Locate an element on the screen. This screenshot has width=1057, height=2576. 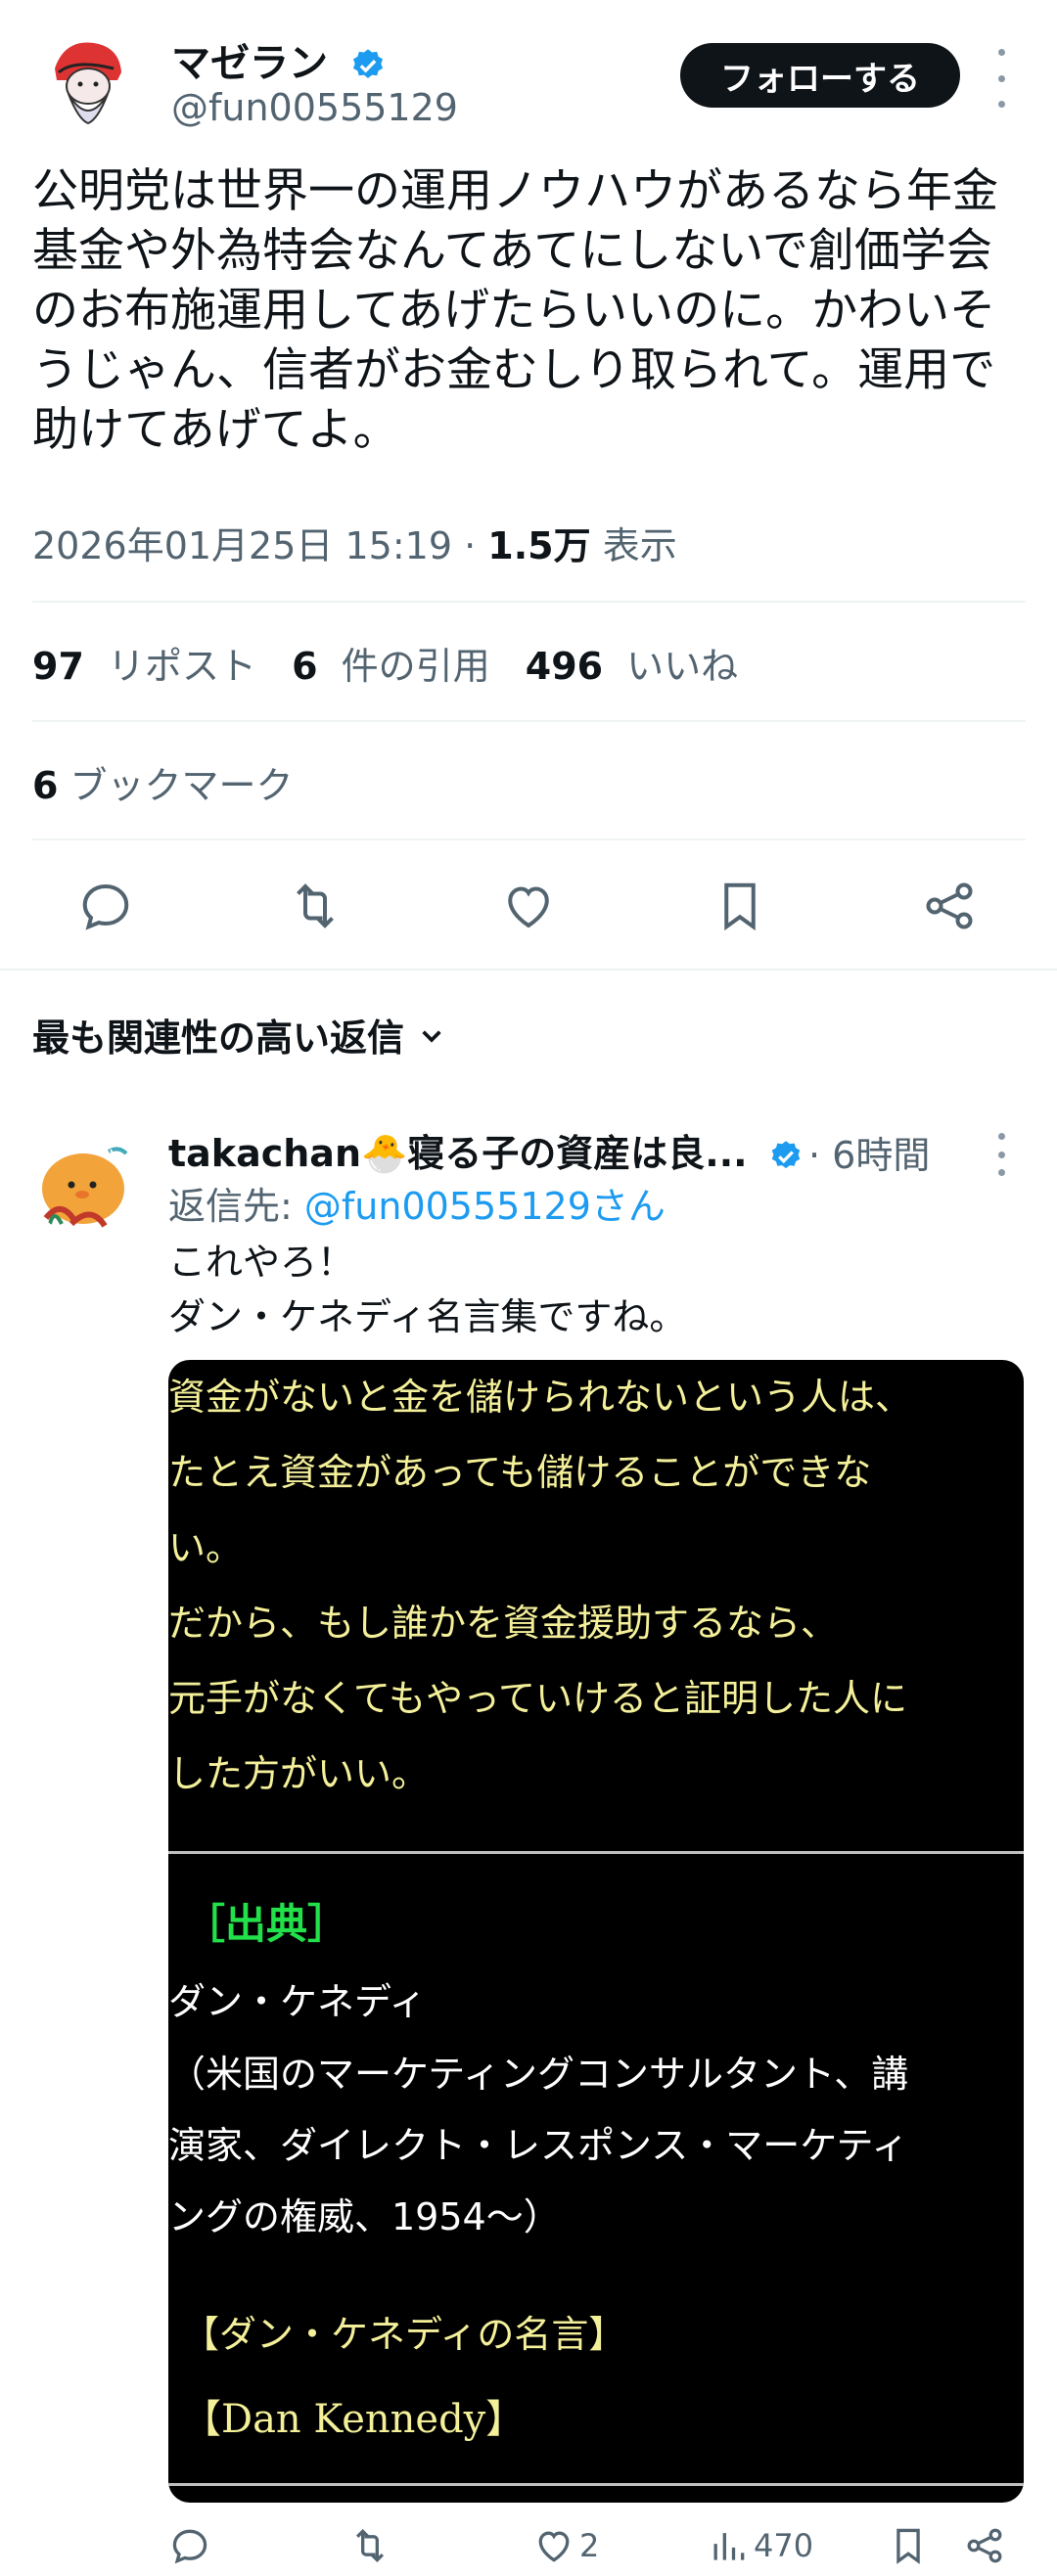
chevron-down-icon is located at coordinates (432, 1036).